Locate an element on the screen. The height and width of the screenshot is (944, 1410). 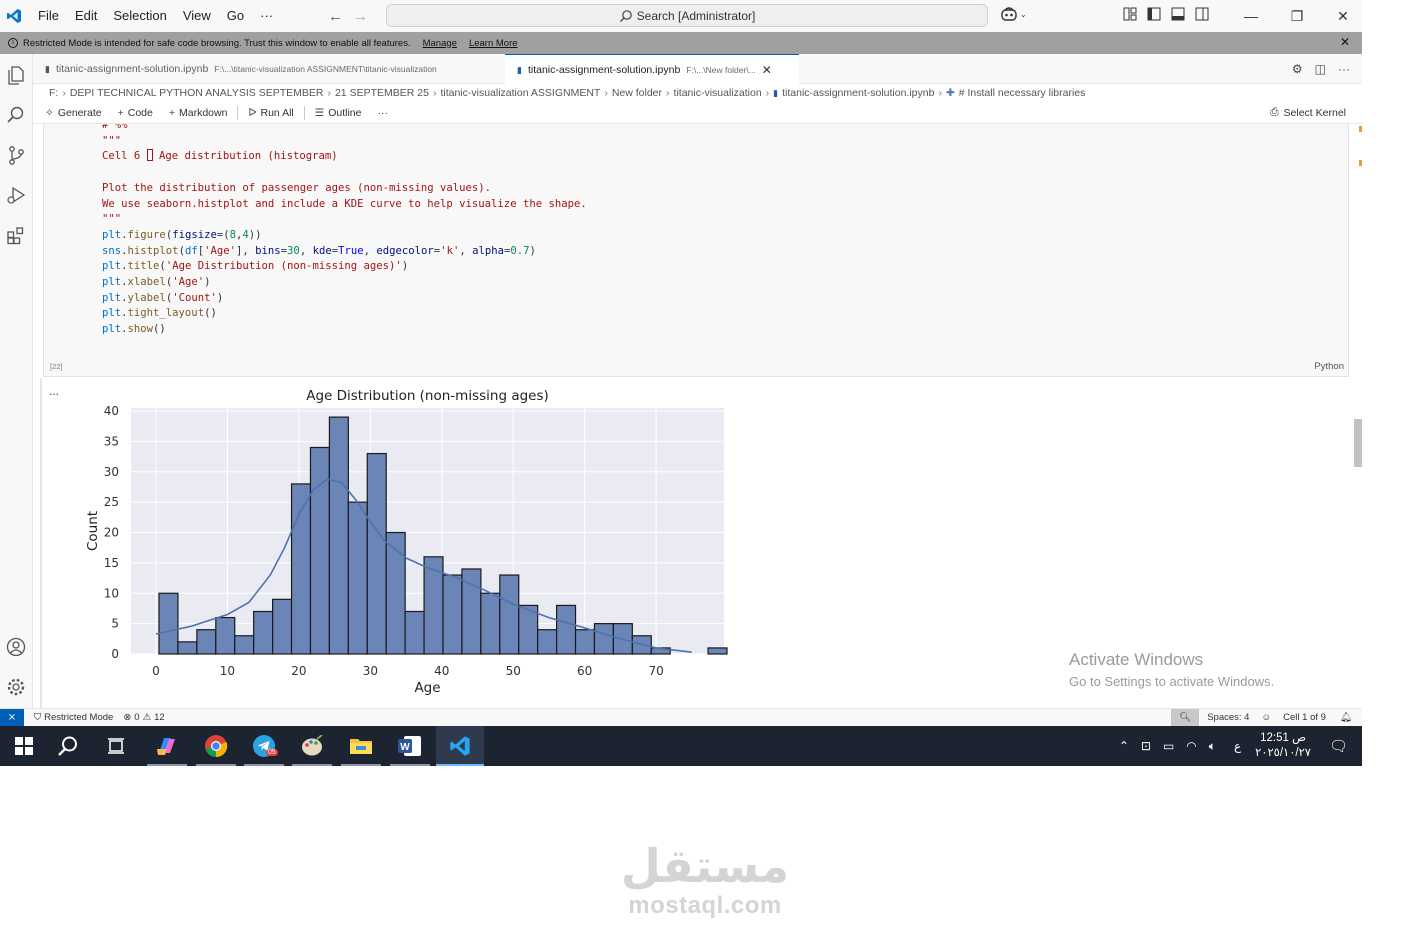
close-tab-icon: ✕ is located at coordinates (767, 70).